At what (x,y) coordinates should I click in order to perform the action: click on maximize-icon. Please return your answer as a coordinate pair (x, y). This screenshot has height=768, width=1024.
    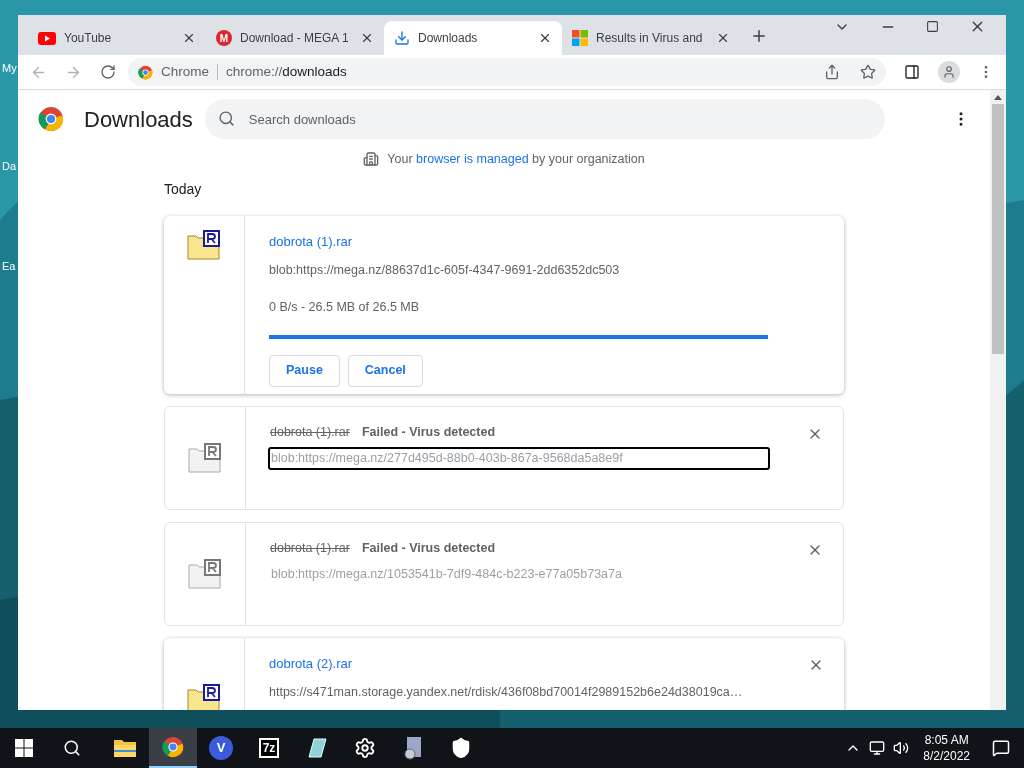
    Looking at the image, I should click on (932, 26).